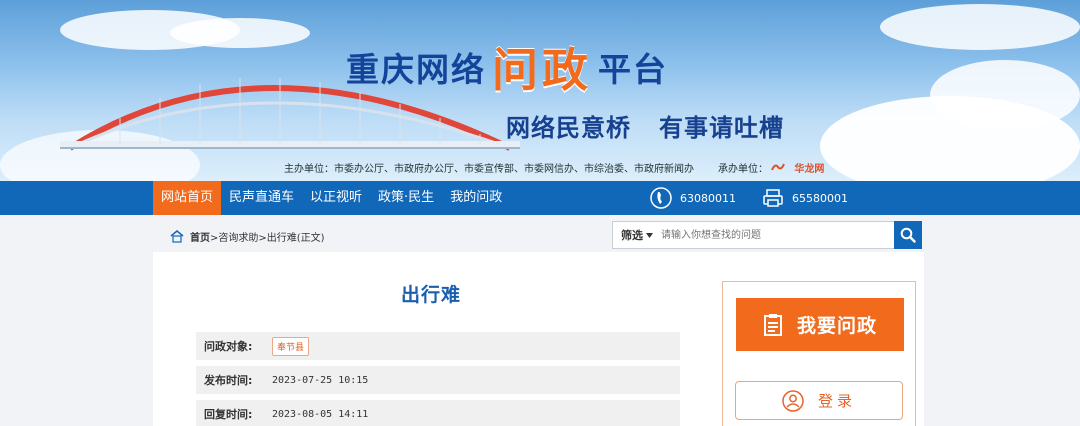 The width and height of the screenshot is (1080, 426). Describe the element at coordinates (261, 198) in the screenshot. I see `nav-item-direct-line: 民声直通车` at that location.